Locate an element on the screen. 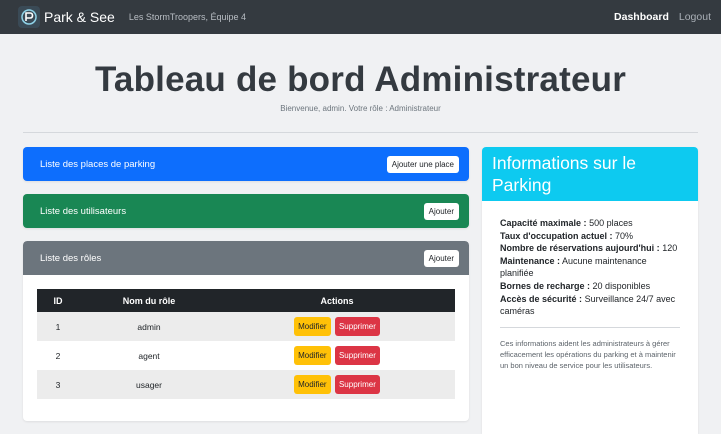  role-id: 3 is located at coordinates (58, 384).